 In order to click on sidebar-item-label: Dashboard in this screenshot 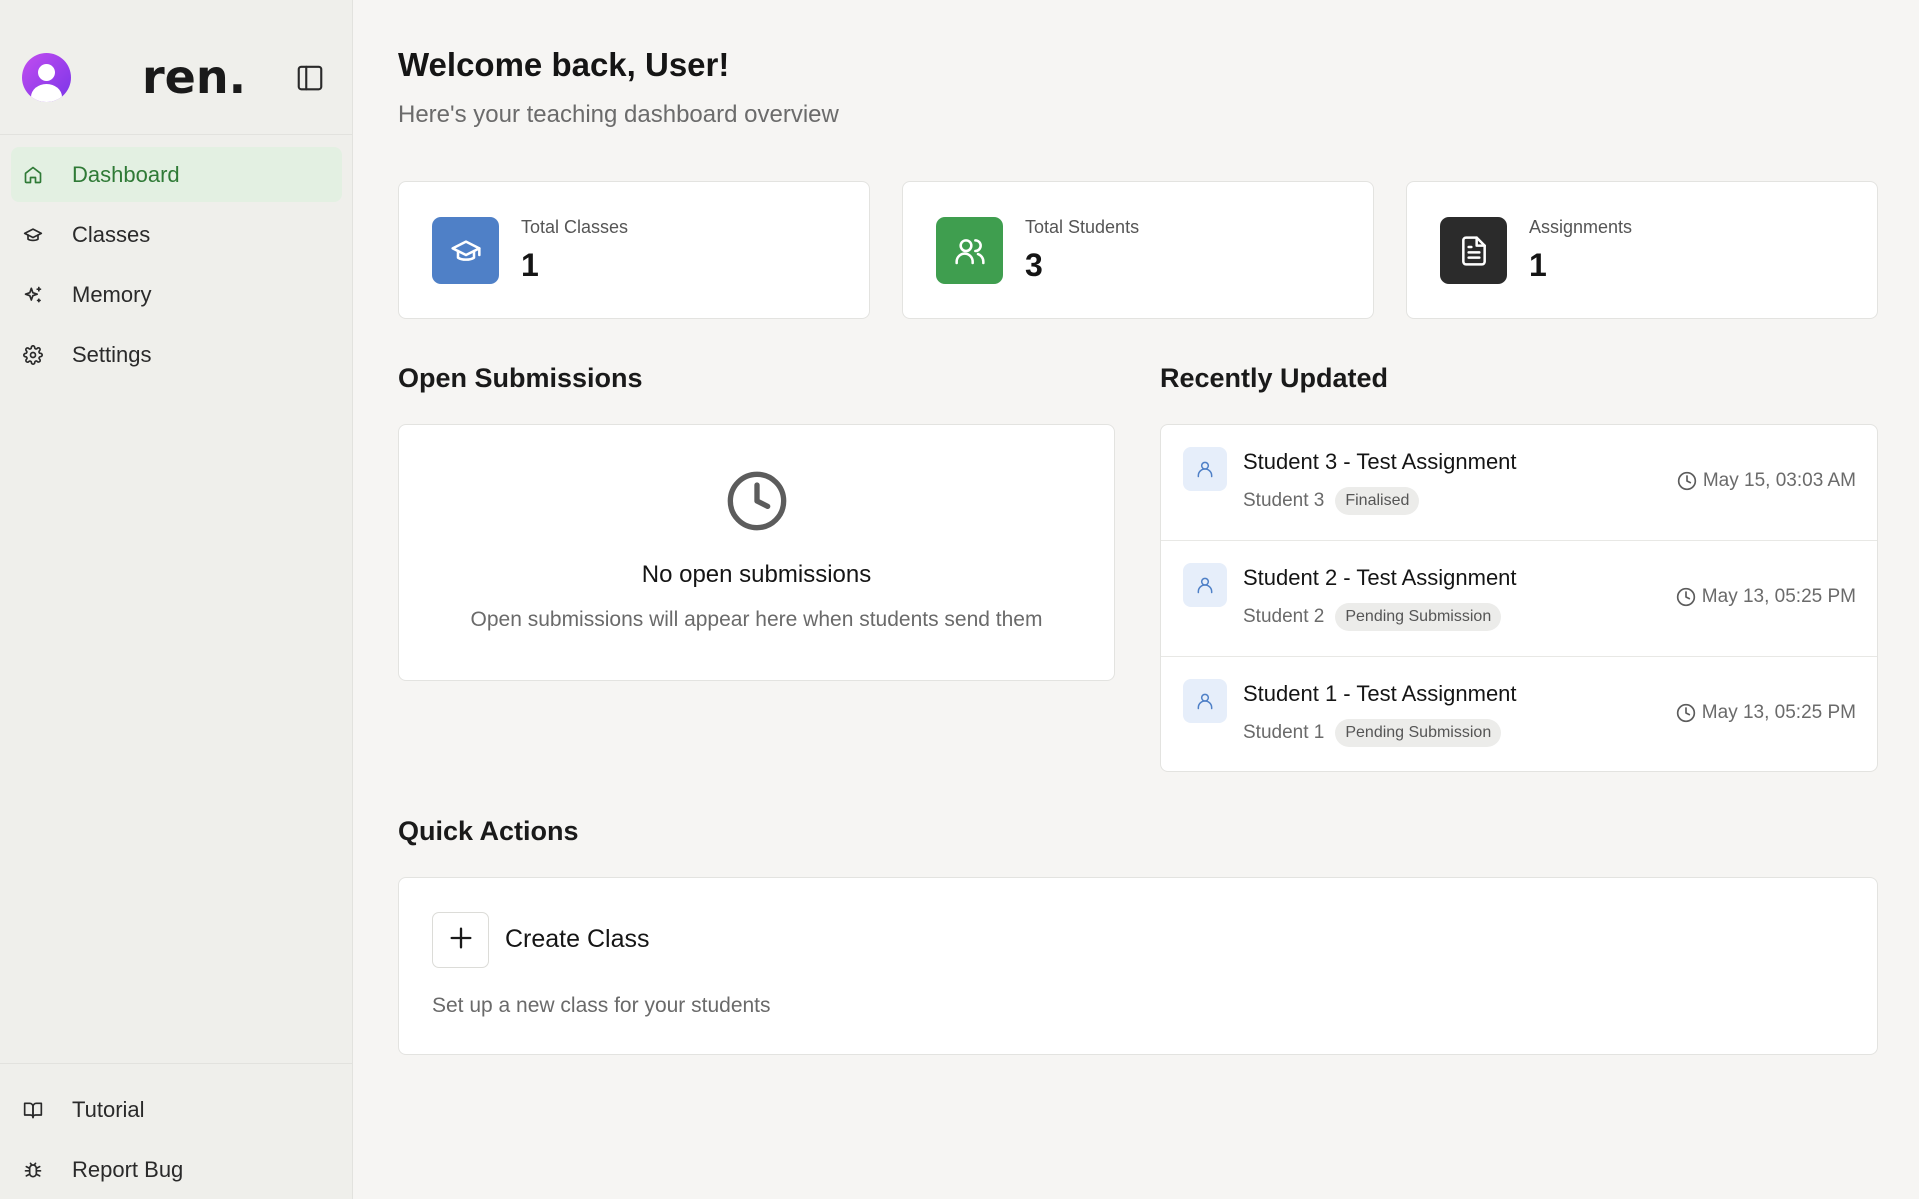, I will do `click(126, 174)`.